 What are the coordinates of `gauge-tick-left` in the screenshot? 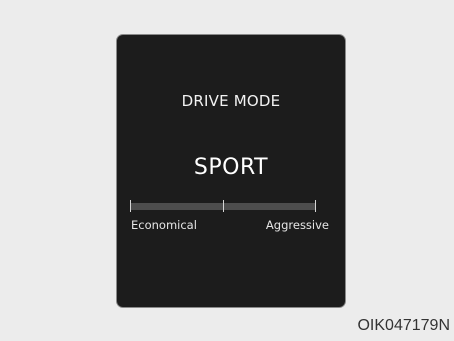 It's located at (130, 206).